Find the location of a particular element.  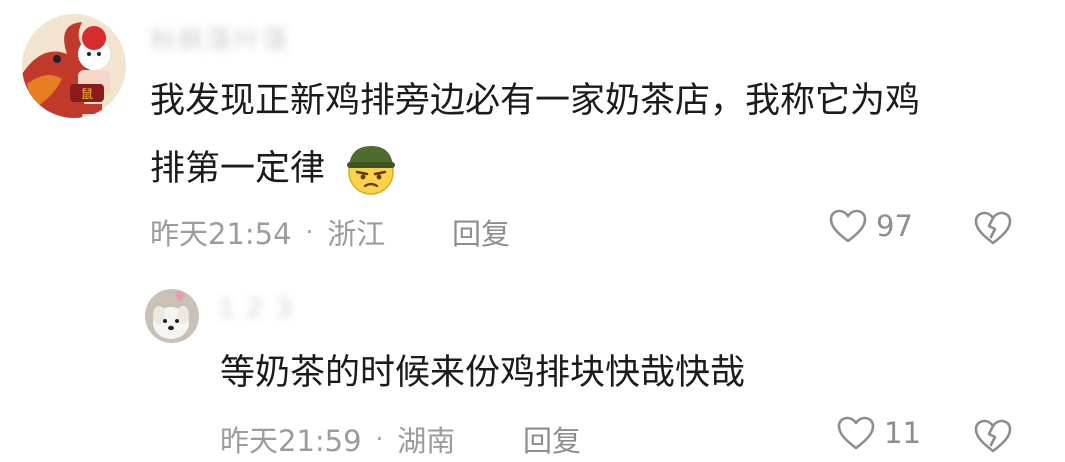

comment-location: 浙江 is located at coordinates (356, 234).